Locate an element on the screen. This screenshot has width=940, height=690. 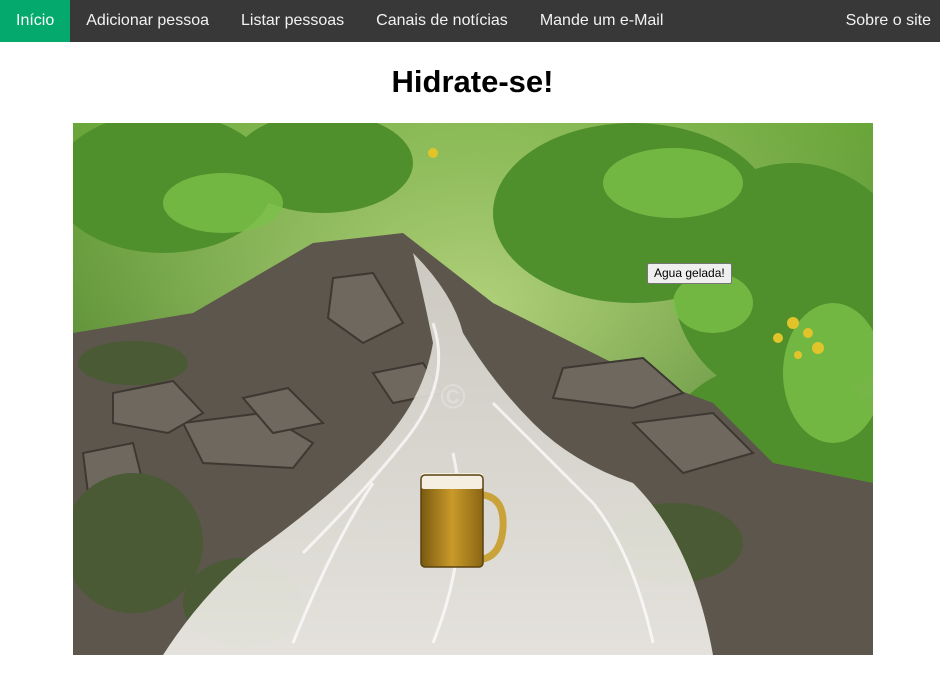
nav-link-inicio: Início is located at coordinates (35, 21).